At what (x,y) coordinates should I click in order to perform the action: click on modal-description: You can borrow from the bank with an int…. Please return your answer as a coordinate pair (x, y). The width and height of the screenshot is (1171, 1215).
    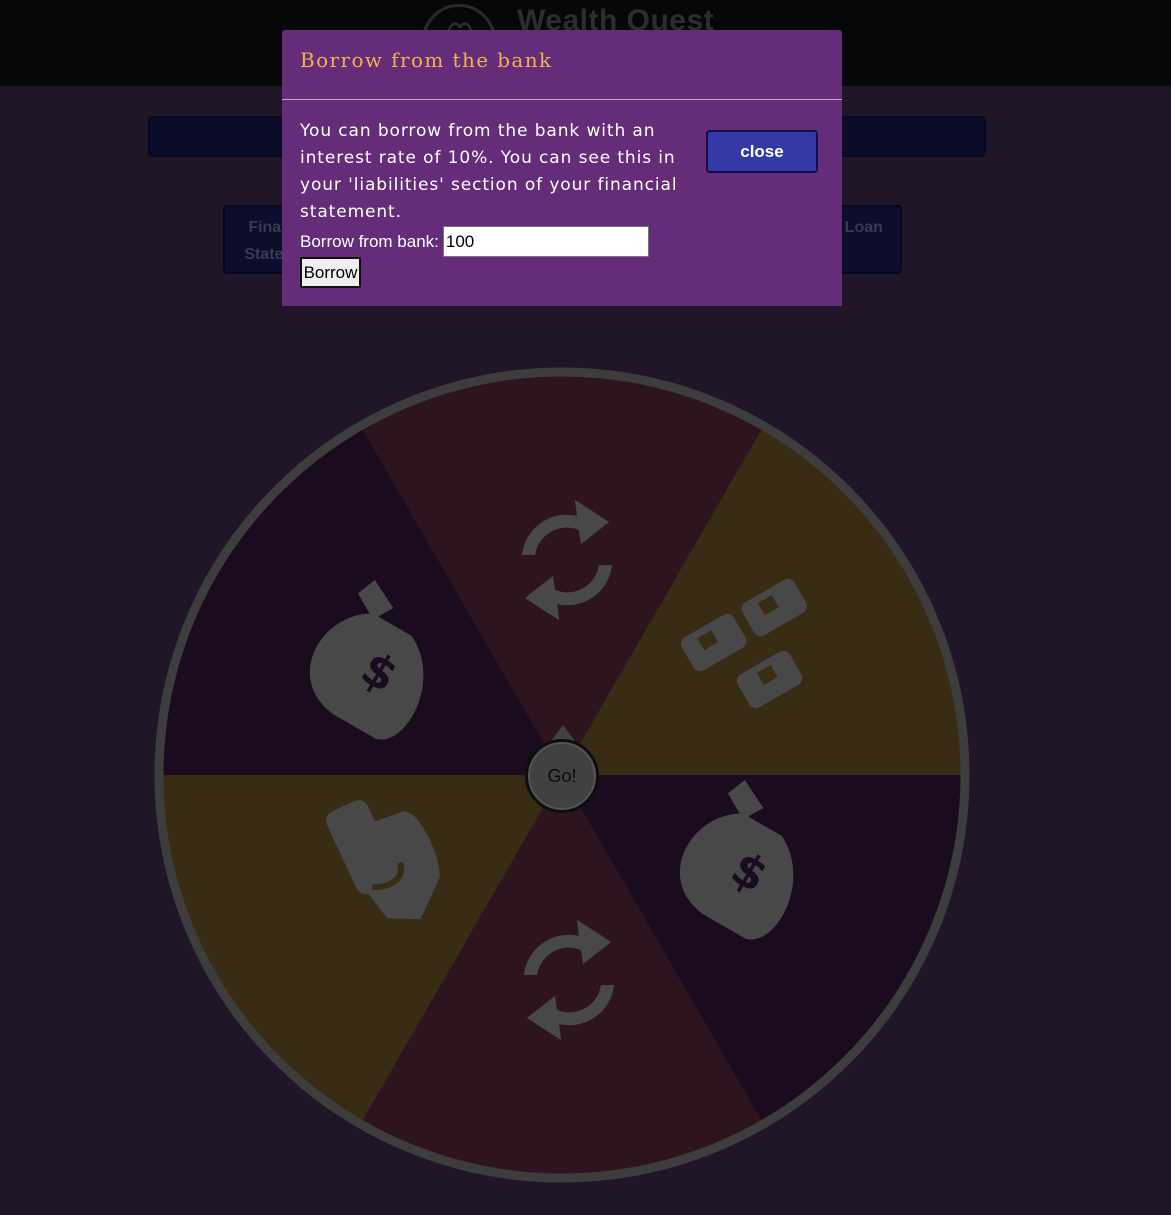
    Looking at the image, I should click on (489, 171).